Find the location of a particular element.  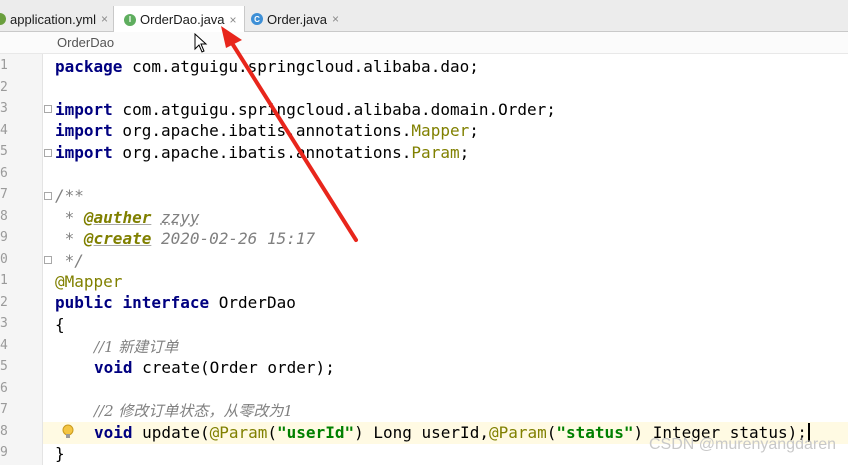

yml-file-icon is located at coordinates (3, 19).